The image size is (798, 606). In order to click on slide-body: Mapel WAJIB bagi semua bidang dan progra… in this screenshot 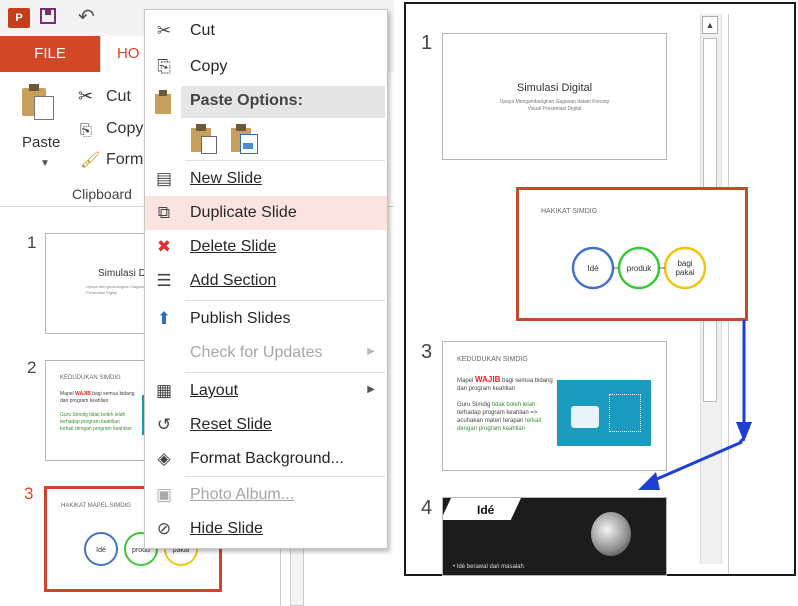, I will do `click(505, 404)`.